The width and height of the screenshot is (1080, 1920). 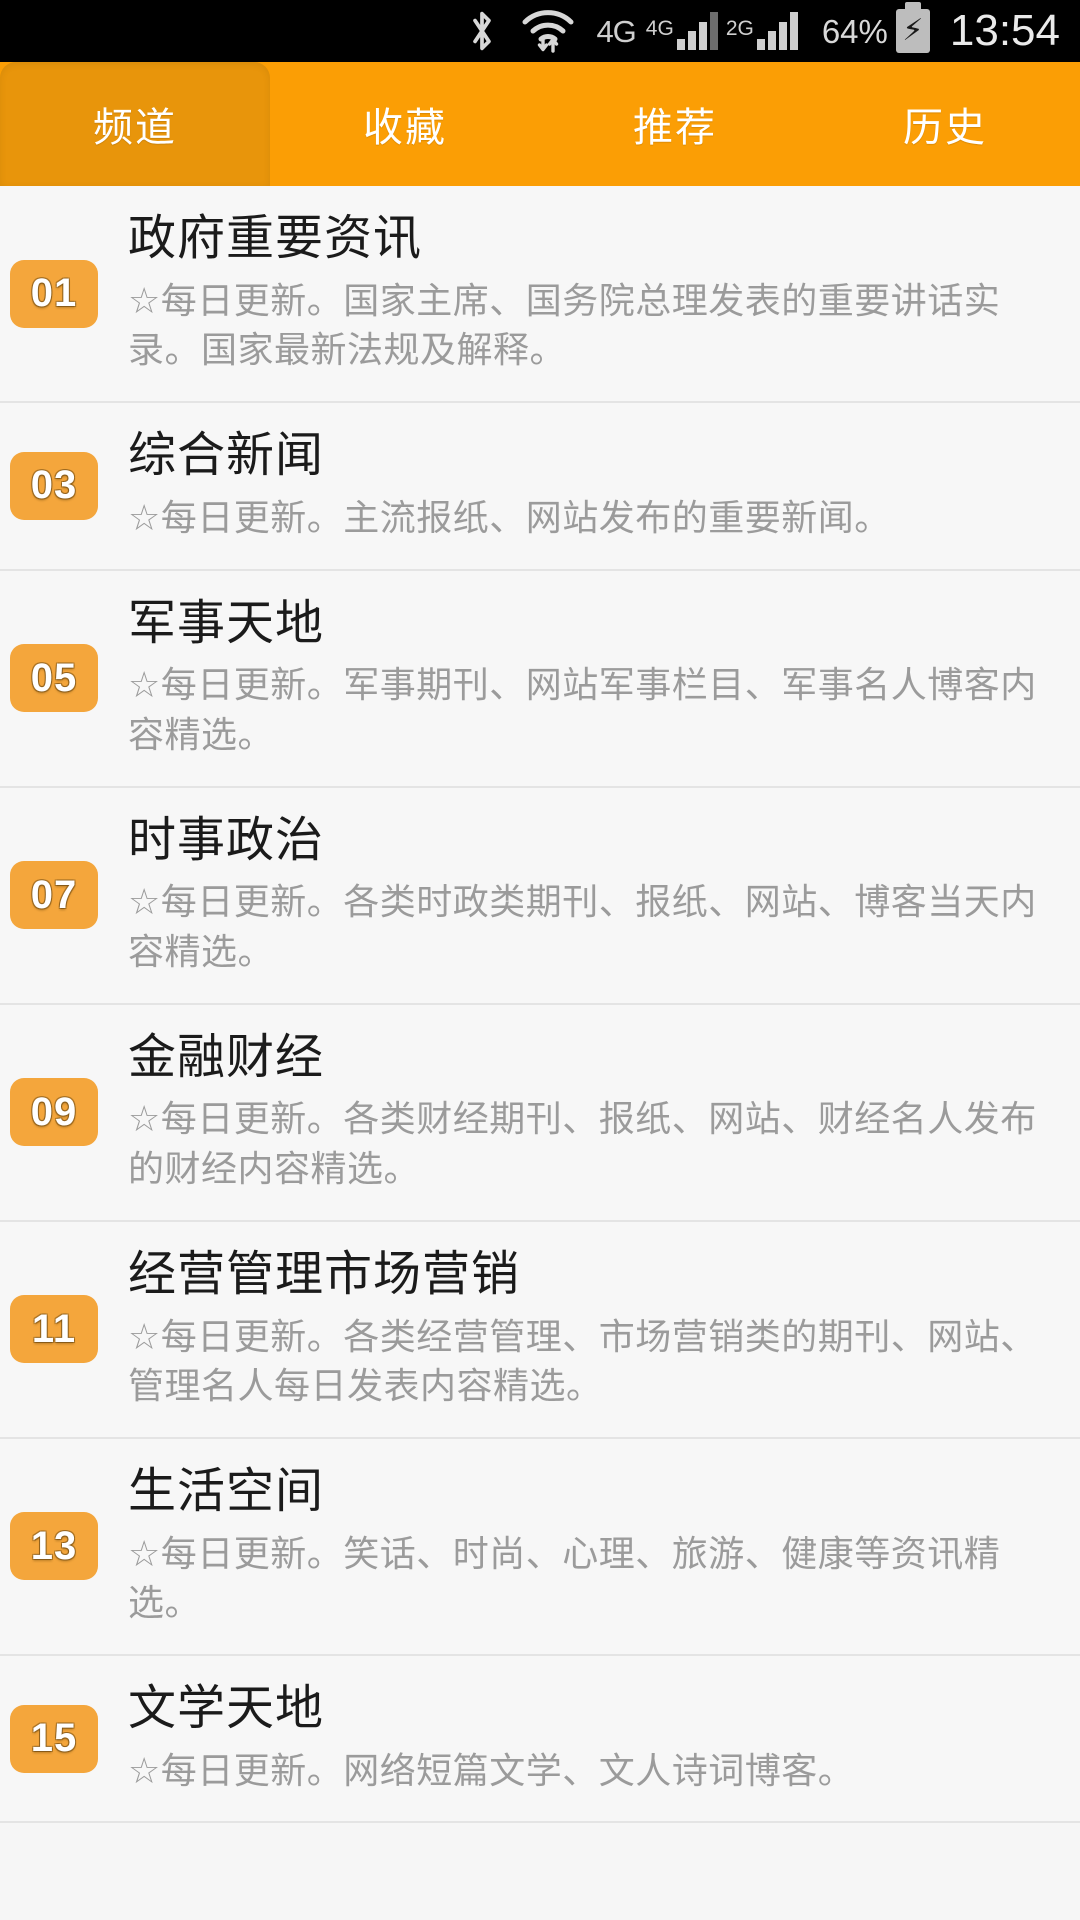 I want to click on badge-column: 13, so click(x=64, y=1546).